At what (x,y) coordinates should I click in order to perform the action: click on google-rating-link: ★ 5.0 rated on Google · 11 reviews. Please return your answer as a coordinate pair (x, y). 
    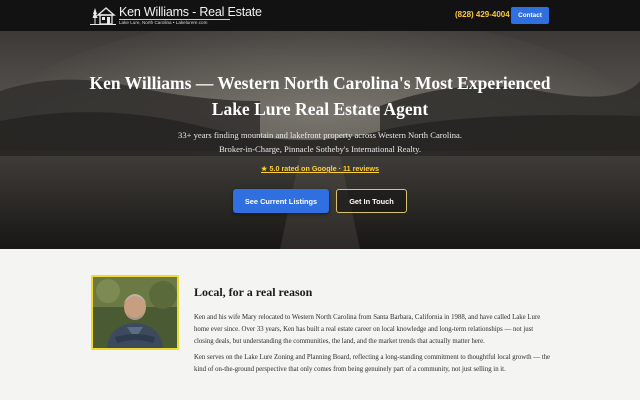
    Looking at the image, I should click on (320, 168).